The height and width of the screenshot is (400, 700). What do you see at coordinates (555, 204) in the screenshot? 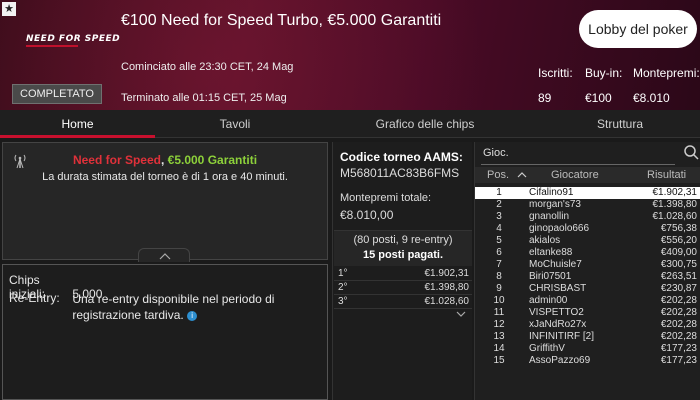
I see `row-player-name: morgan's73` at bounding box center [555, 204].